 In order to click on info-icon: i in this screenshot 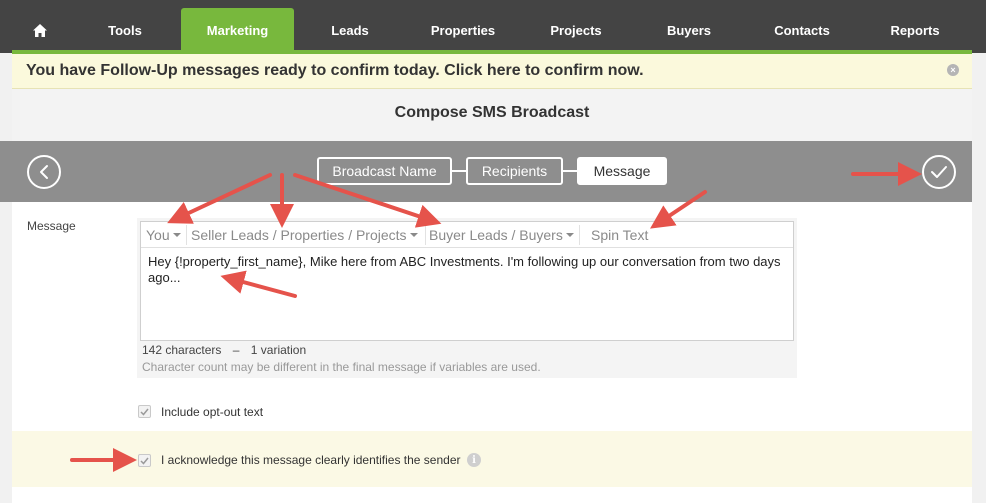, I will do `click(474, 460)`.